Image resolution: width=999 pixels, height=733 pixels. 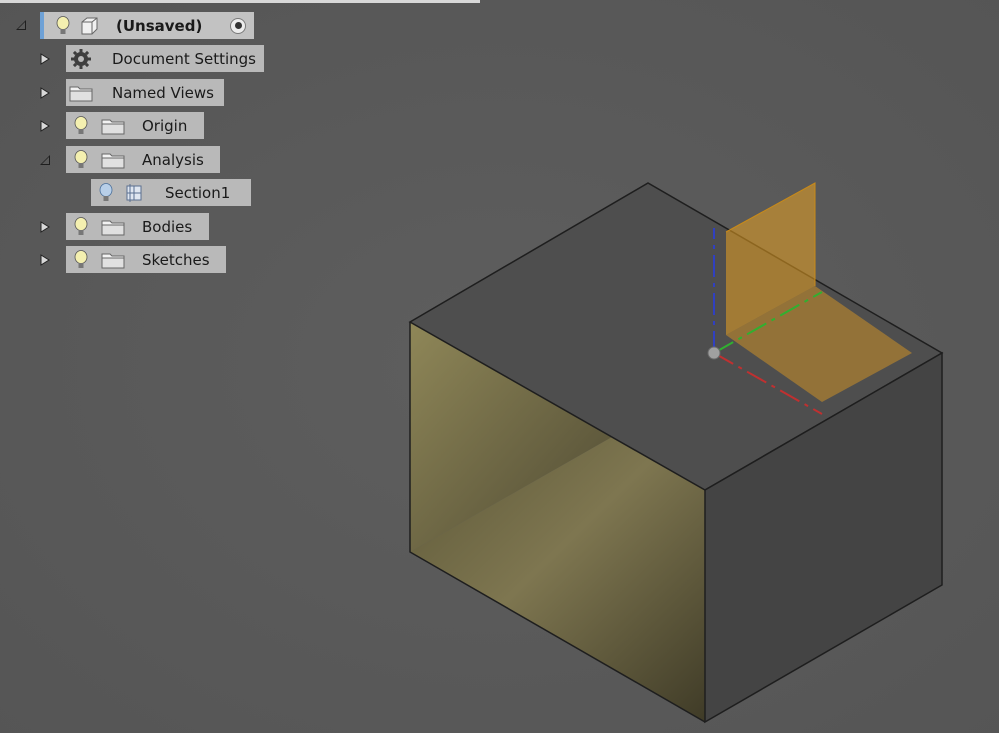 I want to click on browser-item-section1: Section1, so click(x=127, y=192).